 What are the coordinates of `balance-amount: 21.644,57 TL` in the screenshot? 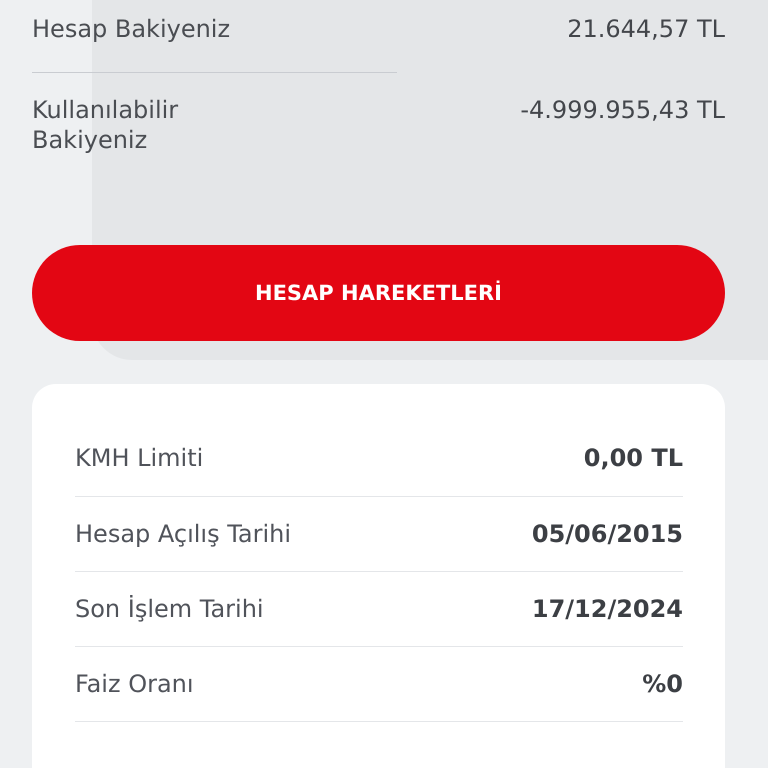 It's located at (646, 29).